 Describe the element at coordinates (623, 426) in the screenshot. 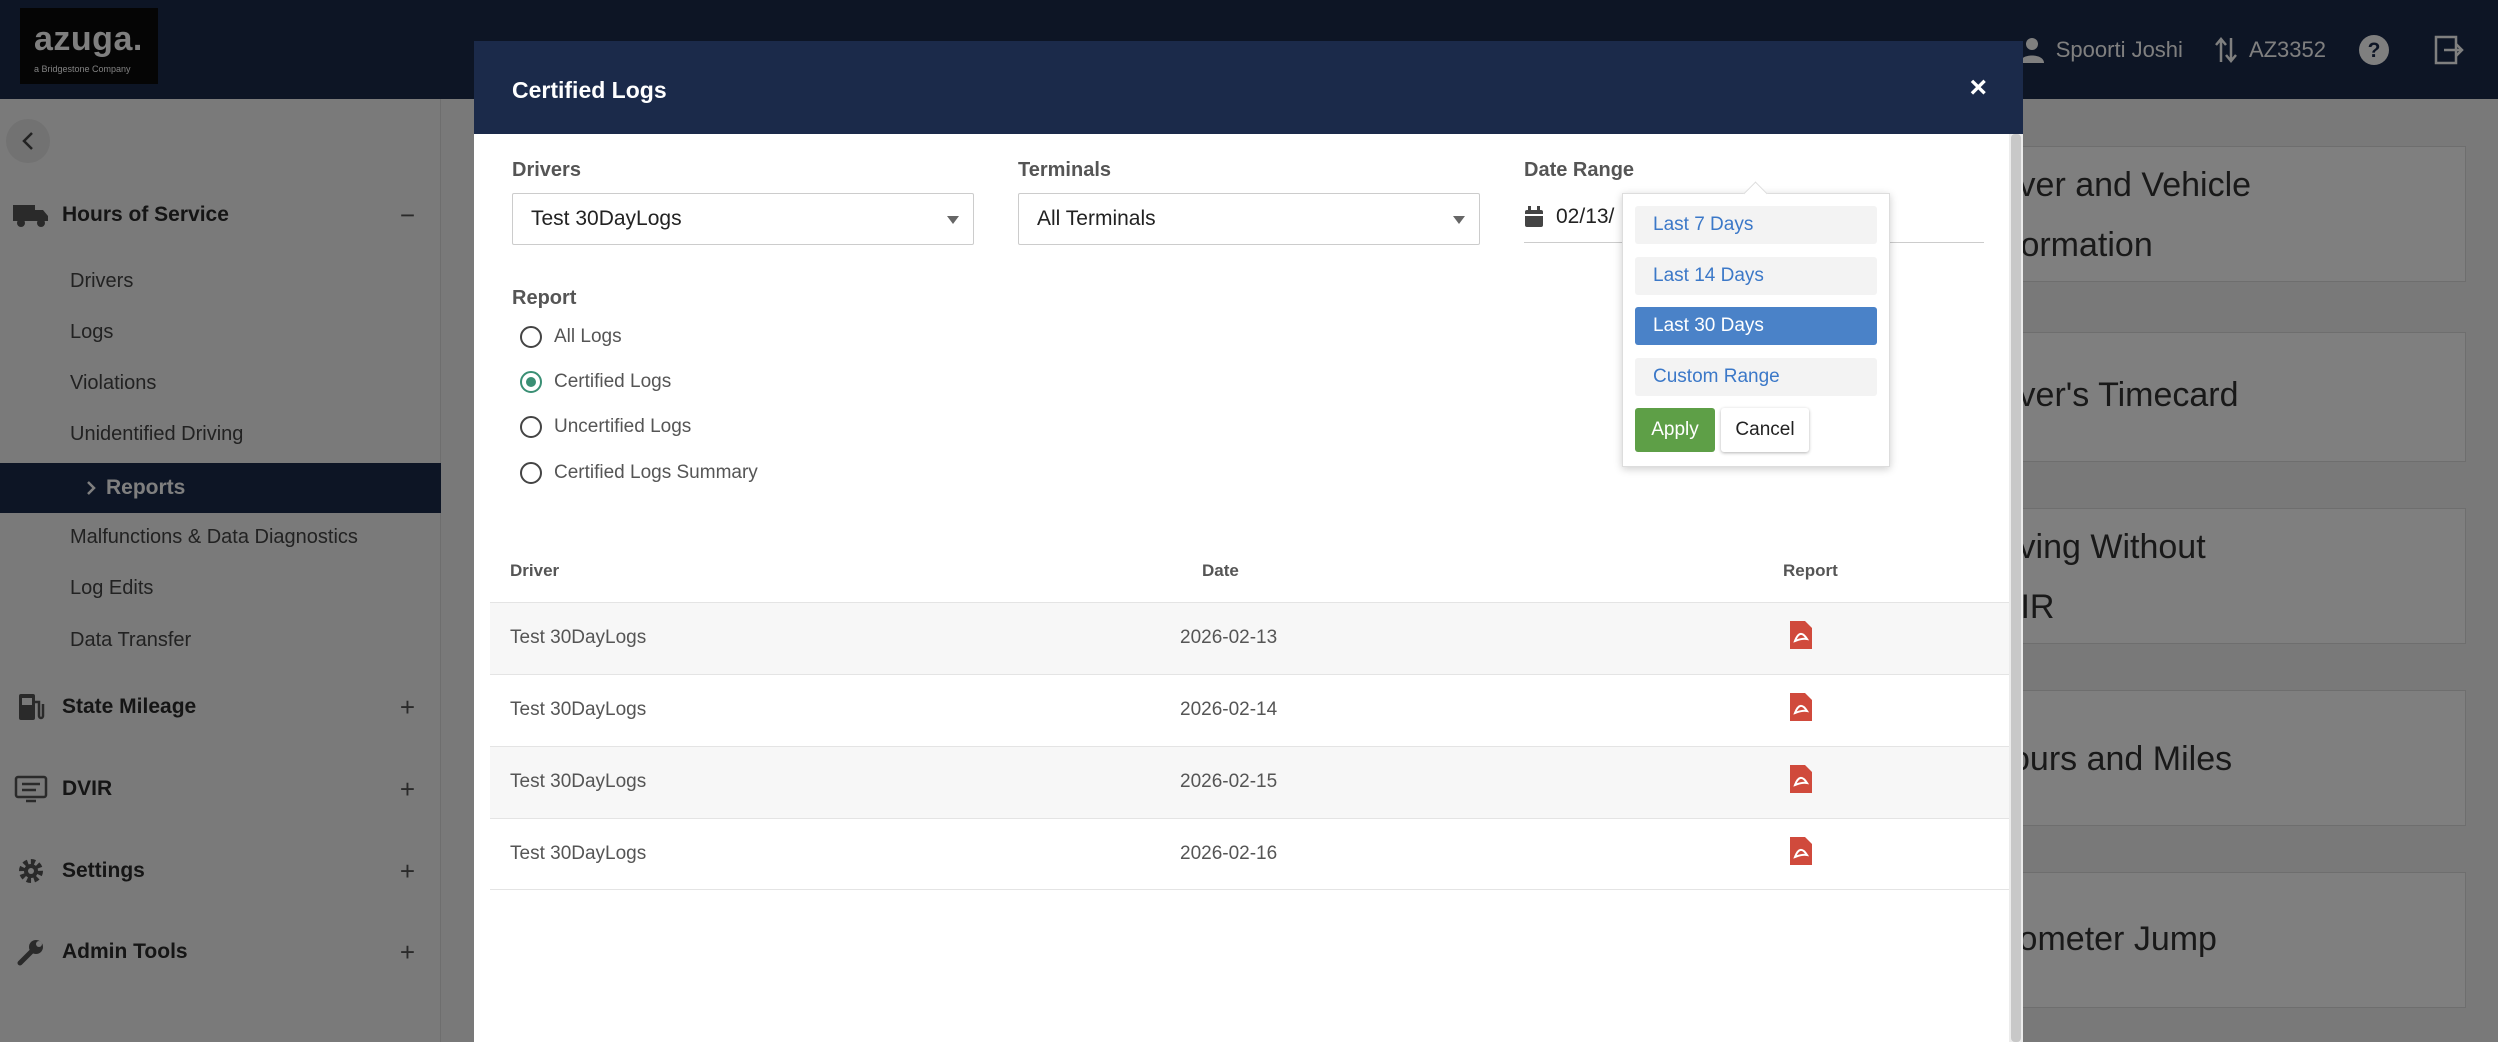

I see `radio-label: Uncertified Logs` at that location.